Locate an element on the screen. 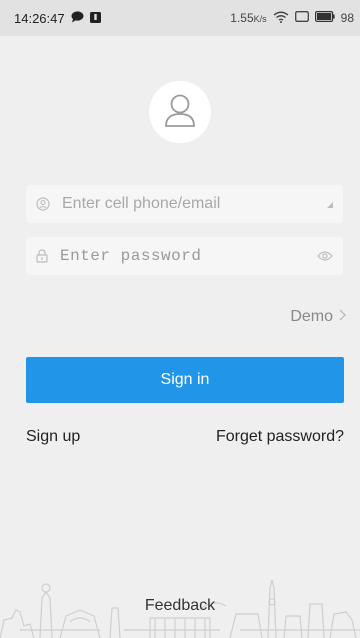 The width and height of the screenshot is (360, 638). lock-icon is located at coordinates (42, 256).